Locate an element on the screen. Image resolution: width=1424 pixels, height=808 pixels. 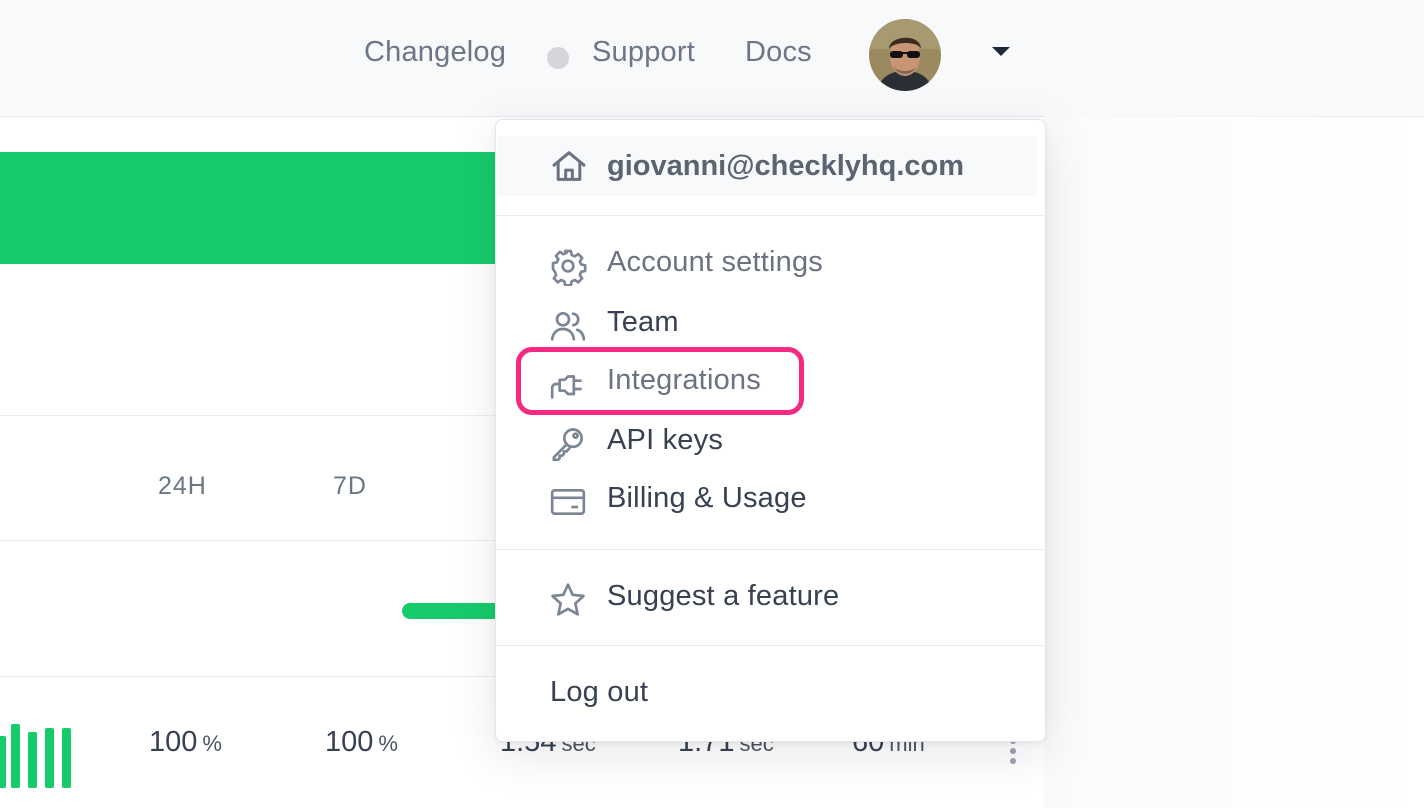
account-email-row: giovanni@checklyhq.com is located at coordinates (767, 166).